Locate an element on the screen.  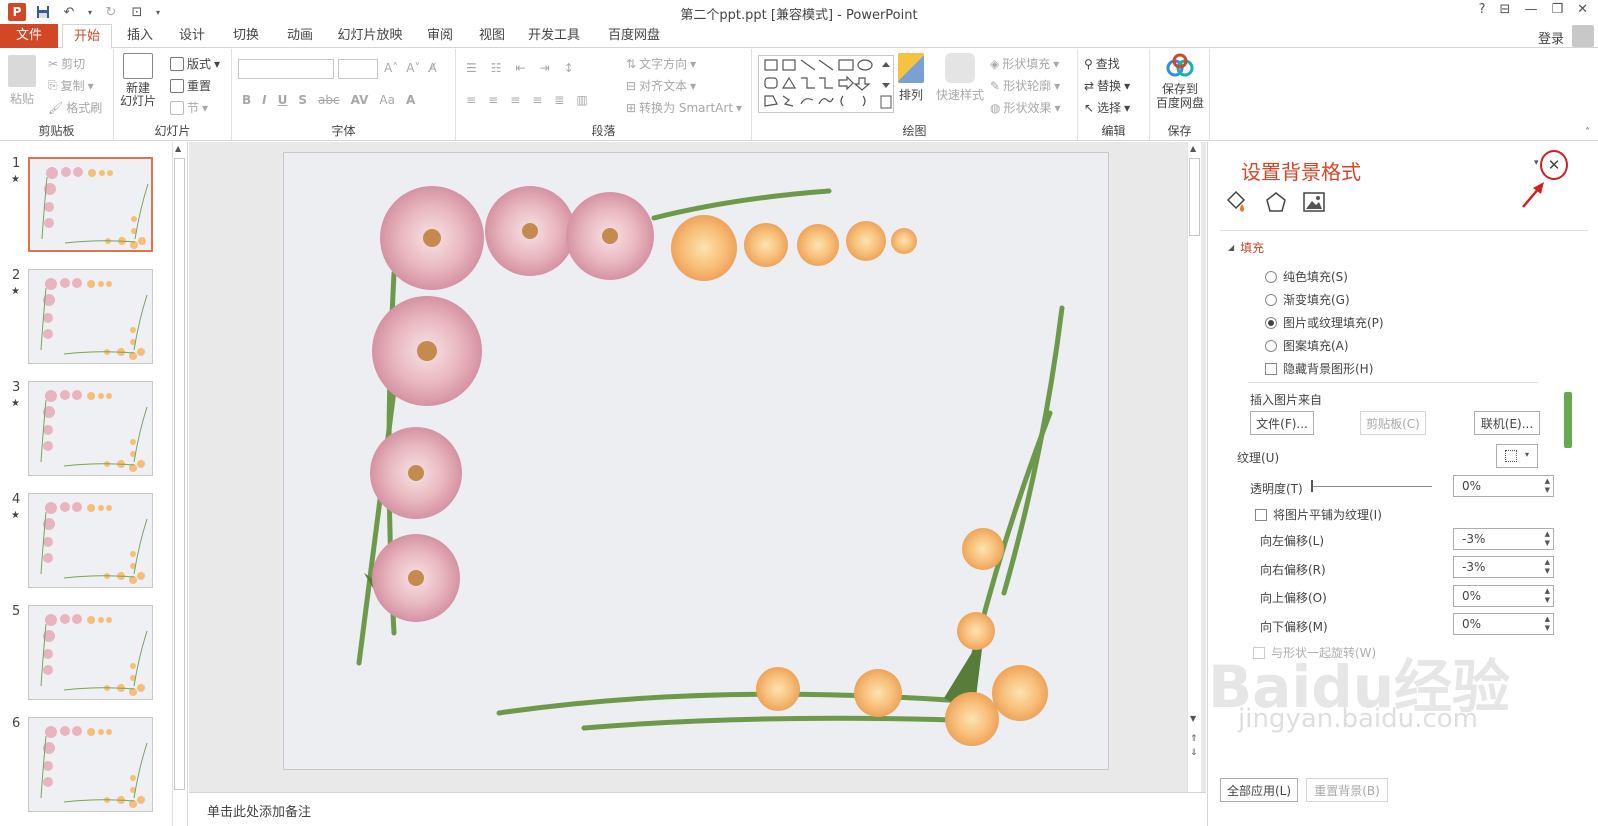
minimize-icon: — is located at coordinates (1530, 9).